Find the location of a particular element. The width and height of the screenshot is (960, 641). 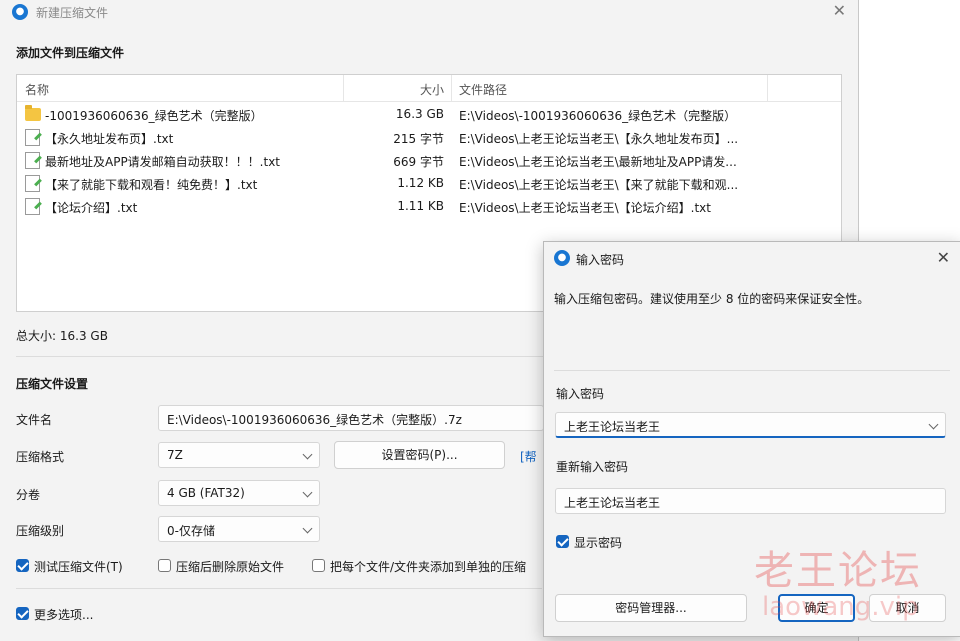

dialog-title: 输入密码 is located at coordinates (600, 260).